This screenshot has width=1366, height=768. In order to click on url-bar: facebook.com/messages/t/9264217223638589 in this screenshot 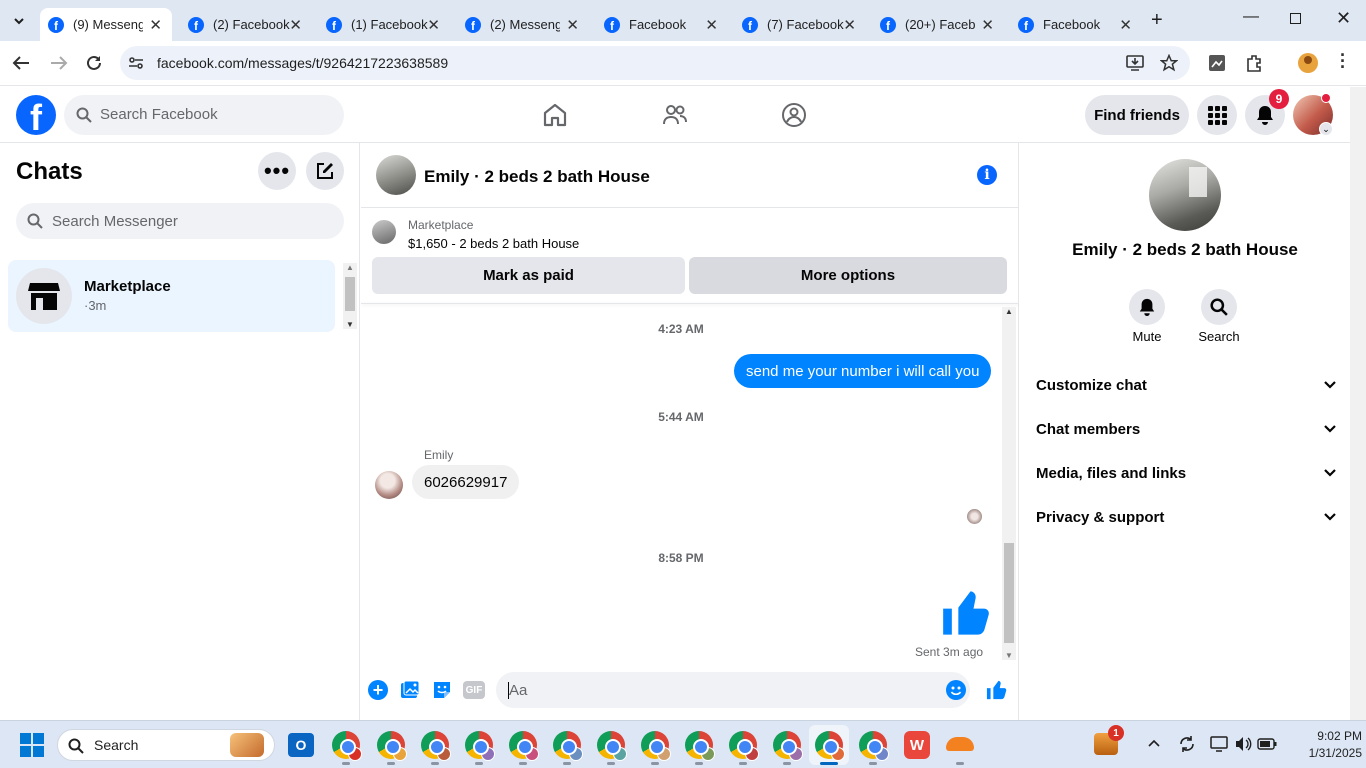, I will do `click(655, 63)`.